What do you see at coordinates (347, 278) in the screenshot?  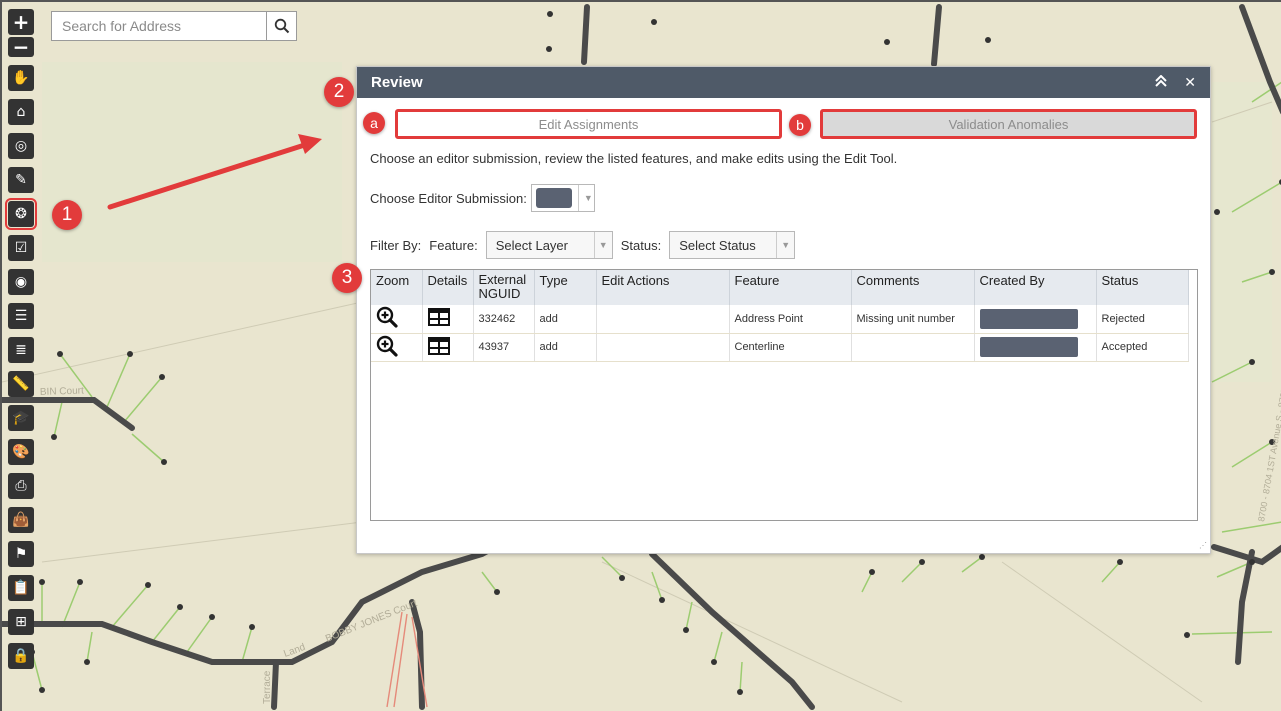 I see `callout-3: 3` at bounding box center [347, 278].